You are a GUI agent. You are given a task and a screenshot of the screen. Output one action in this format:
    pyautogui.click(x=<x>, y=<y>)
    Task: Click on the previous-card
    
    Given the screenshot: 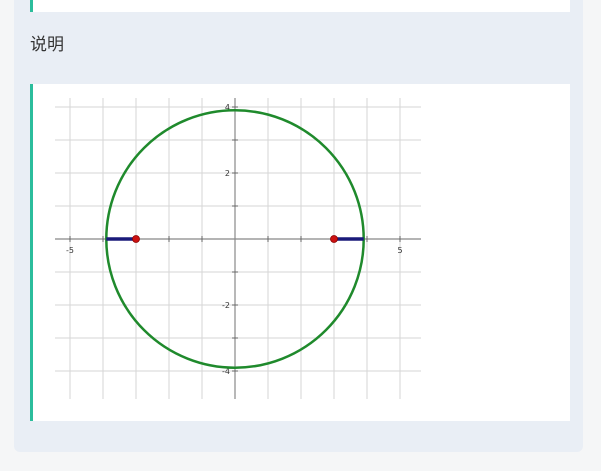 What is the action you would take?
    pyautogui.click(x=300, y=6)
    